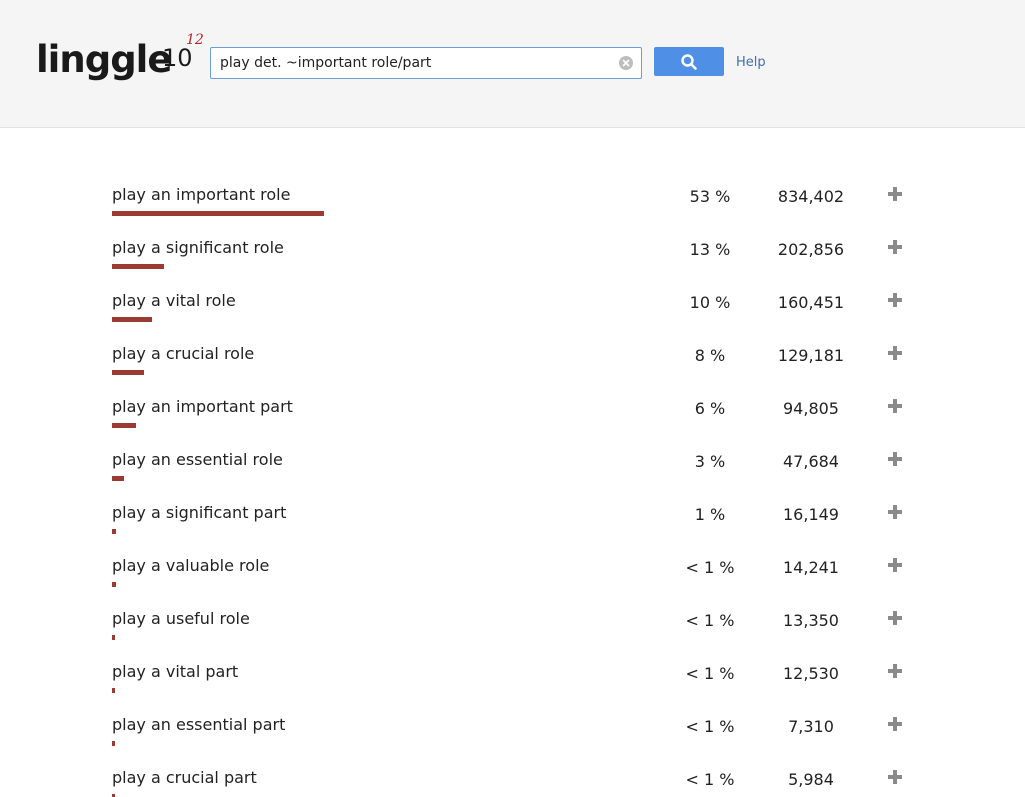 The image size is (1025, 797). What do you see at coordinates (811, 726) in the screenshot?
I see `result-count: 7,310` at bounding box center [811, 726].